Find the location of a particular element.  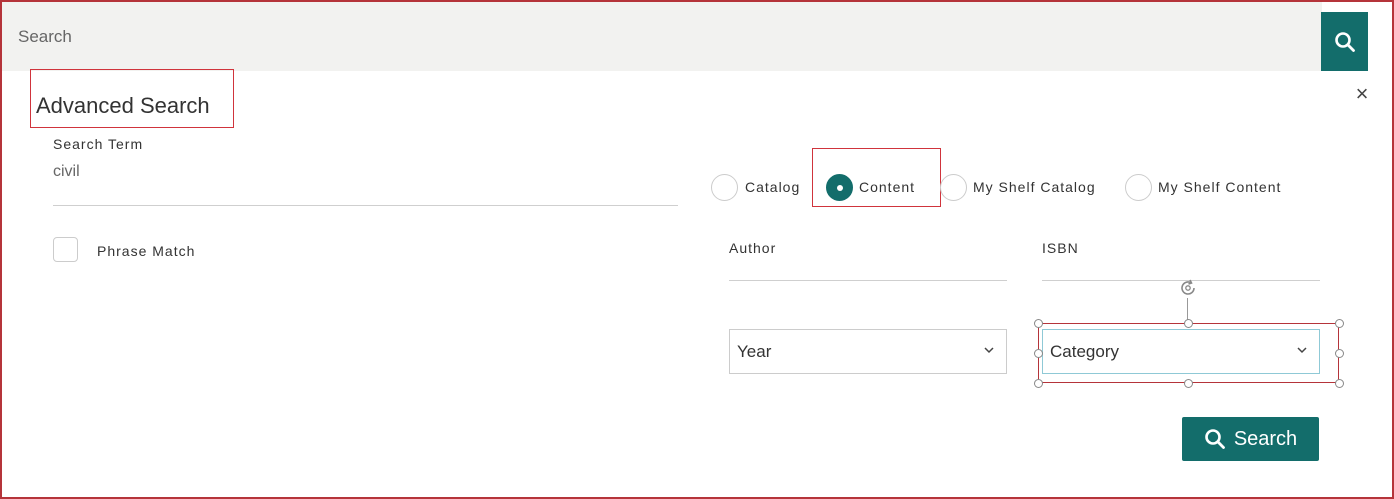

radio-my-shelf-content is located at coordinates (1138, 187).